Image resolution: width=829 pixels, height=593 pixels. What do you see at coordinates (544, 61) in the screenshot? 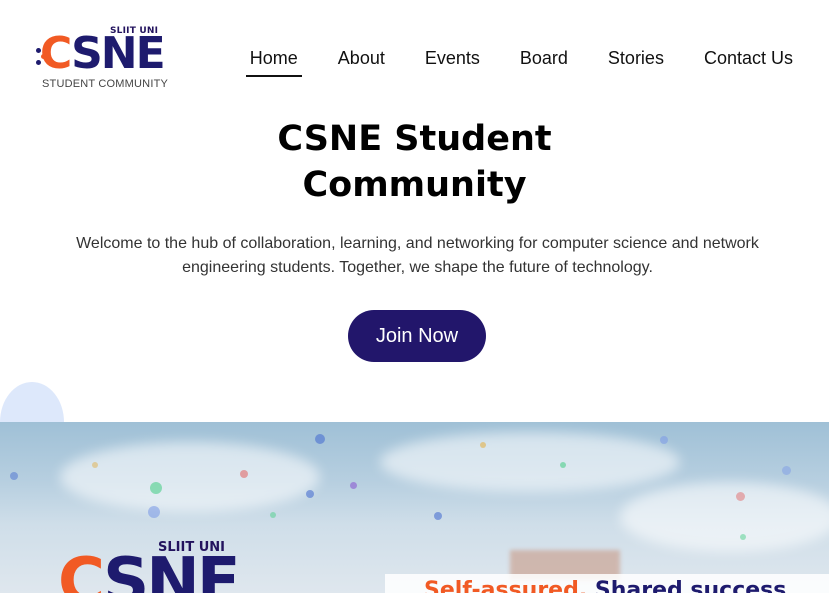
I see `nav-board: Board` at bounding box center [544, 61].